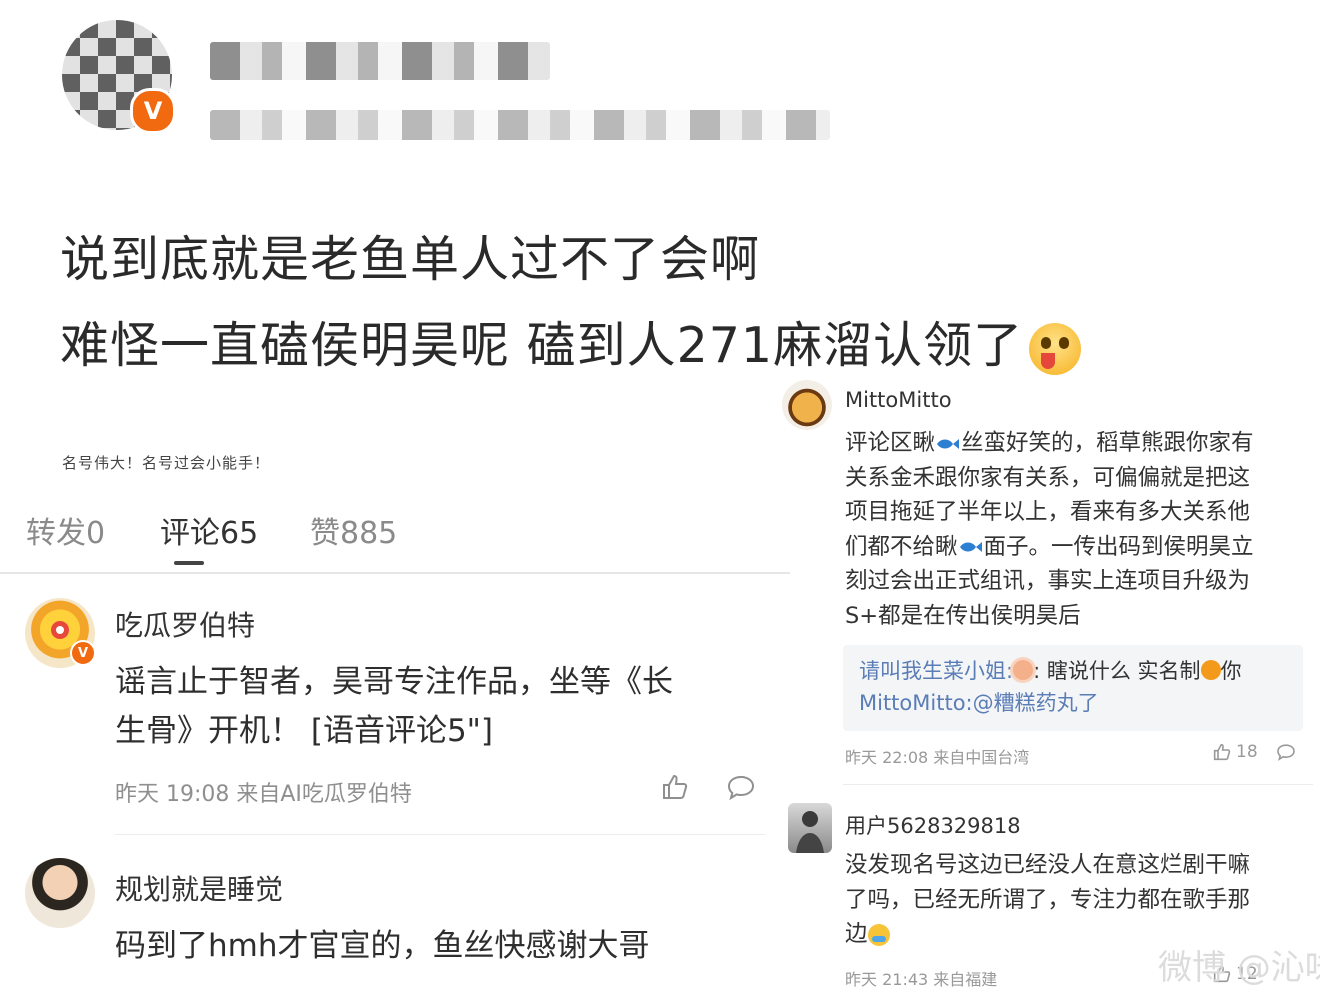  Describe the element at coordinates (185, 624) in the screenshot. I see `comment-author-name: 吃瓜罗伯特` at that location.